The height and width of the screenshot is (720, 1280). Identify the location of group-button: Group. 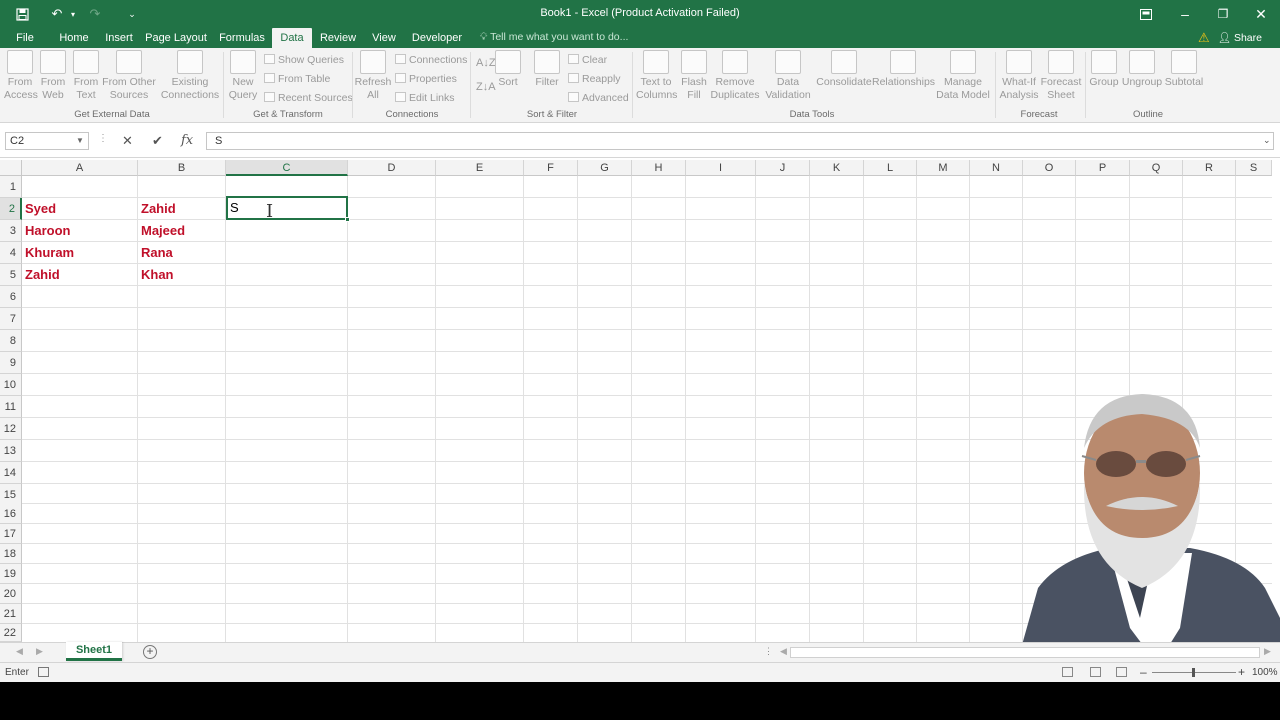
(1104, 69).